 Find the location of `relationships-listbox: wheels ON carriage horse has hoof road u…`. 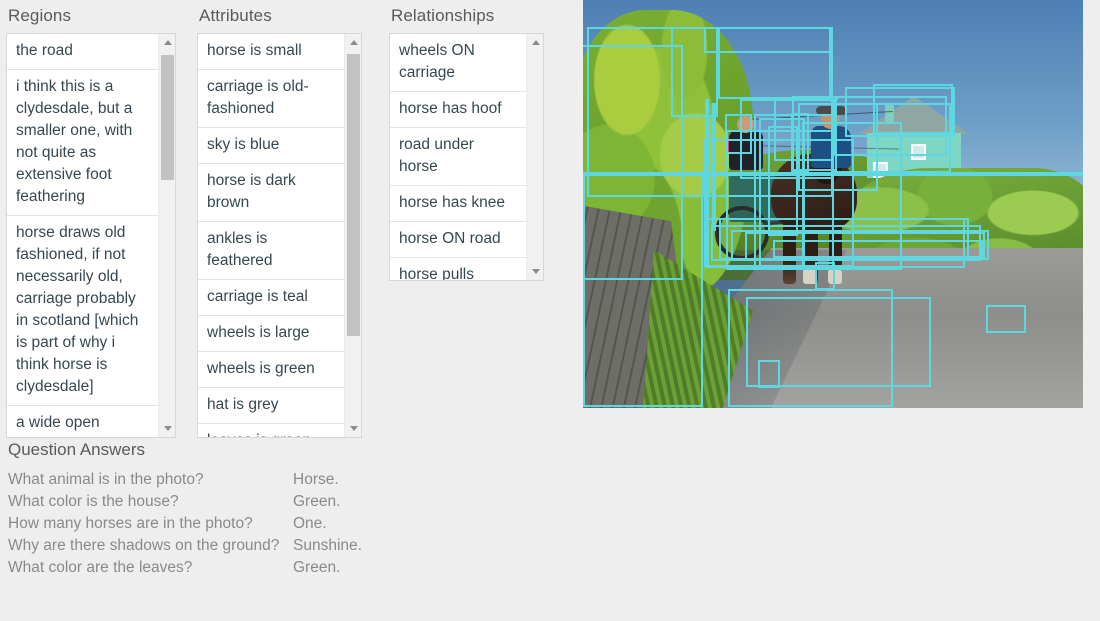

relationships-listbox: wheels ON carriage horse has hoof road u… is located at coordinates (466, 157).